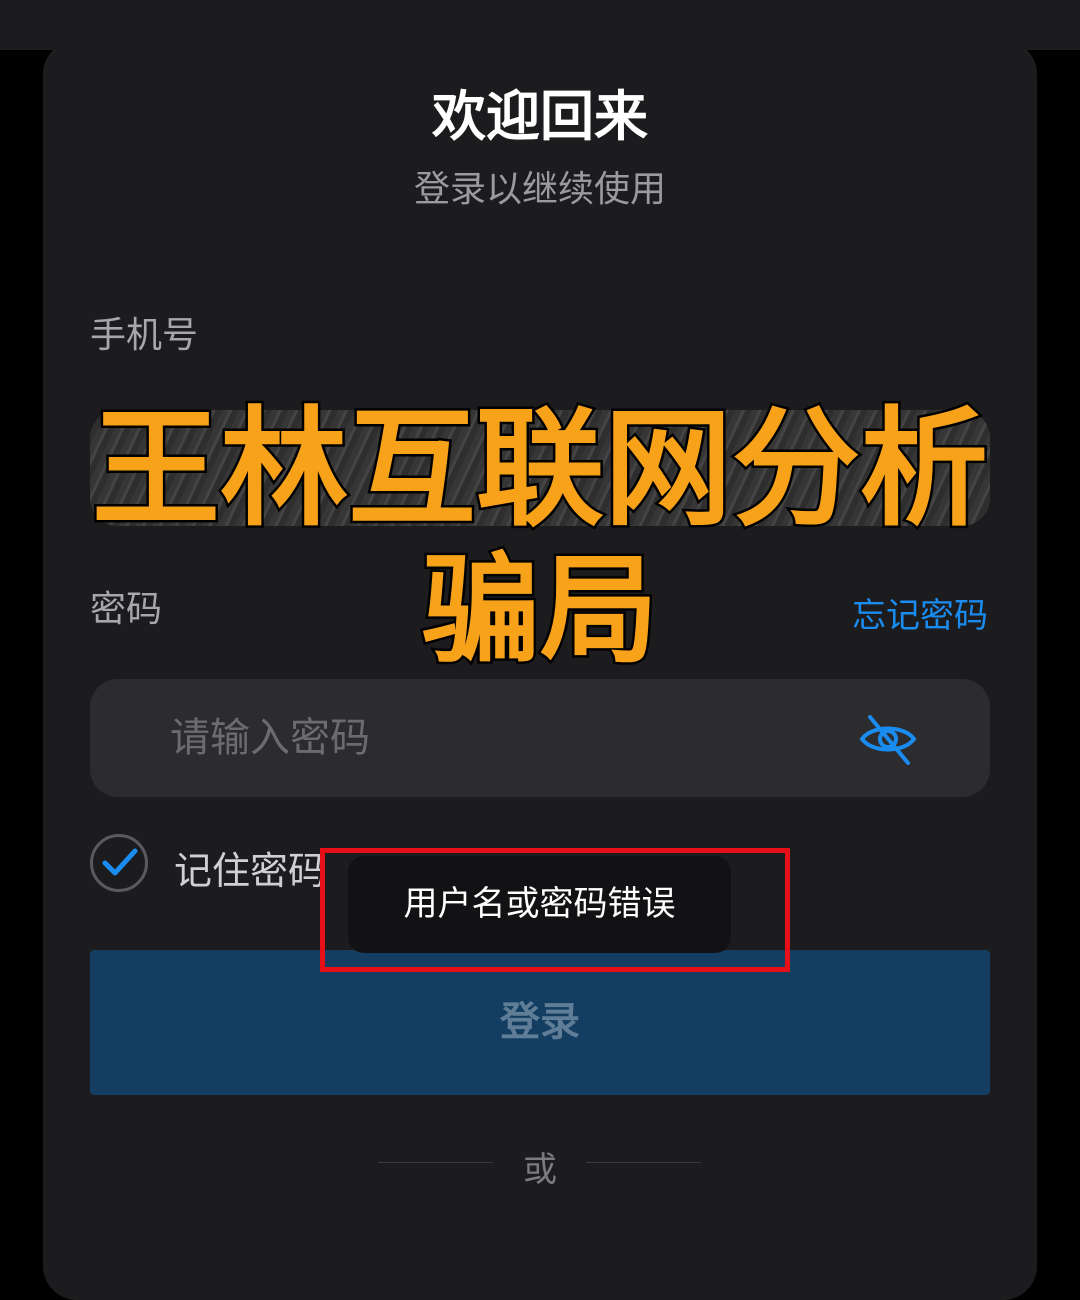  What do you see at coordinates (126, 609) in the screenshot?
I see `password-label: 密码` at bounding box center [126, 609].